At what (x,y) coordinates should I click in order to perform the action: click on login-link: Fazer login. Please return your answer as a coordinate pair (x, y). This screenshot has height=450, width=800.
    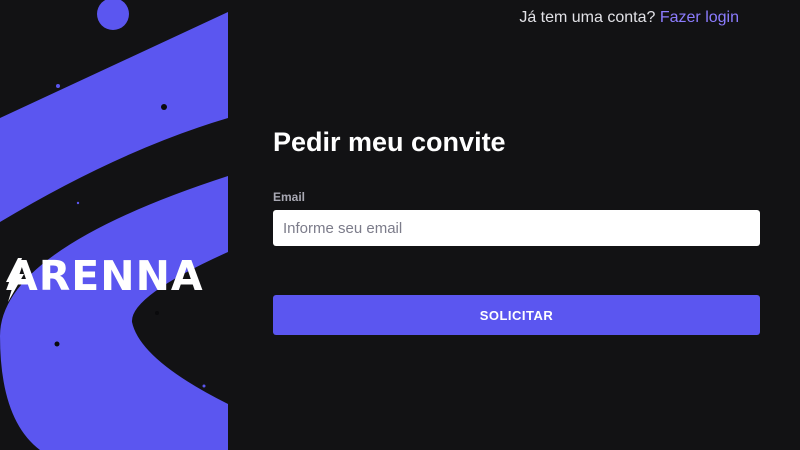
    Looking at the image, I should click on (699, 17).